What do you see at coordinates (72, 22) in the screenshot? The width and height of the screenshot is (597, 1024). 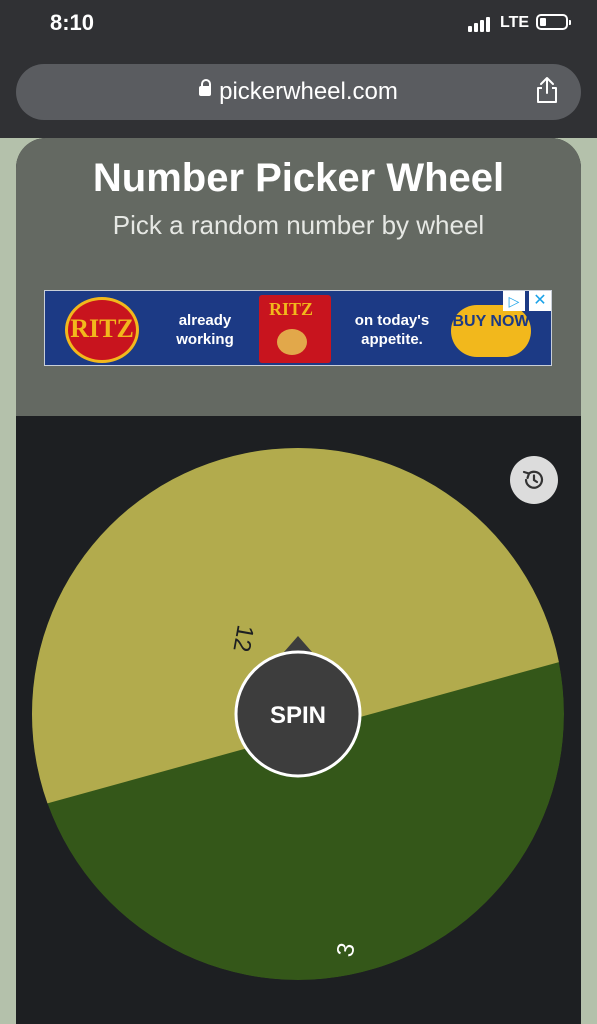 I see `status-time: 8:10` at bounding box center [72, 22].